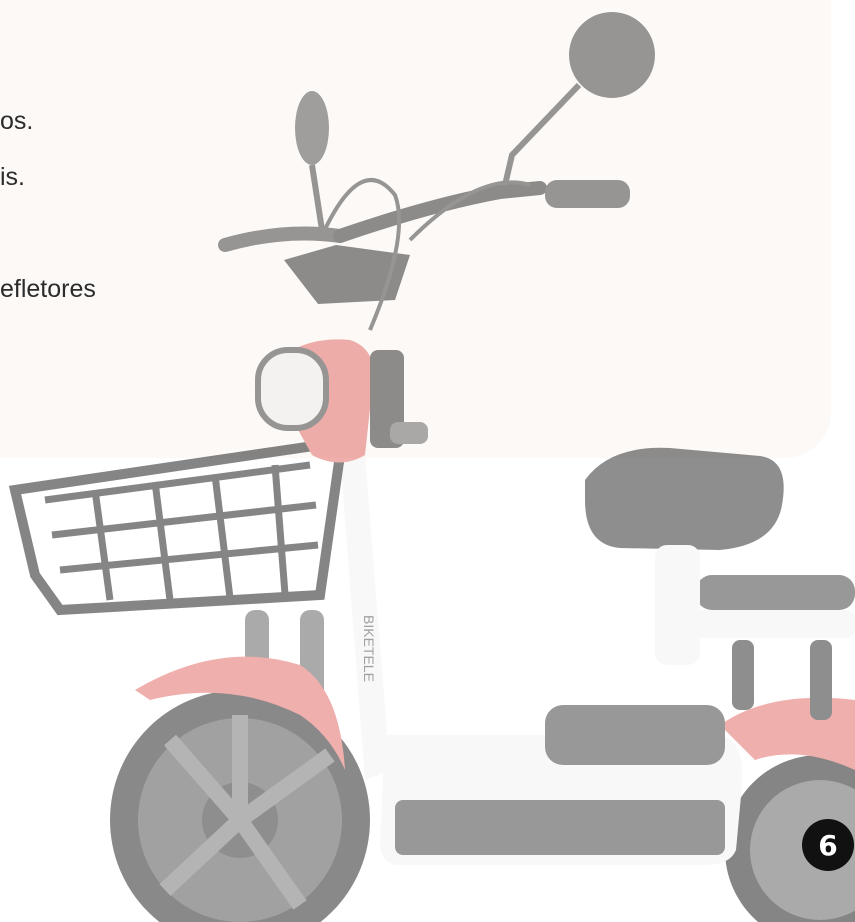 This screenshot has height=922, width=855. I want to click on feature-line-1: os., so click(17, 121).